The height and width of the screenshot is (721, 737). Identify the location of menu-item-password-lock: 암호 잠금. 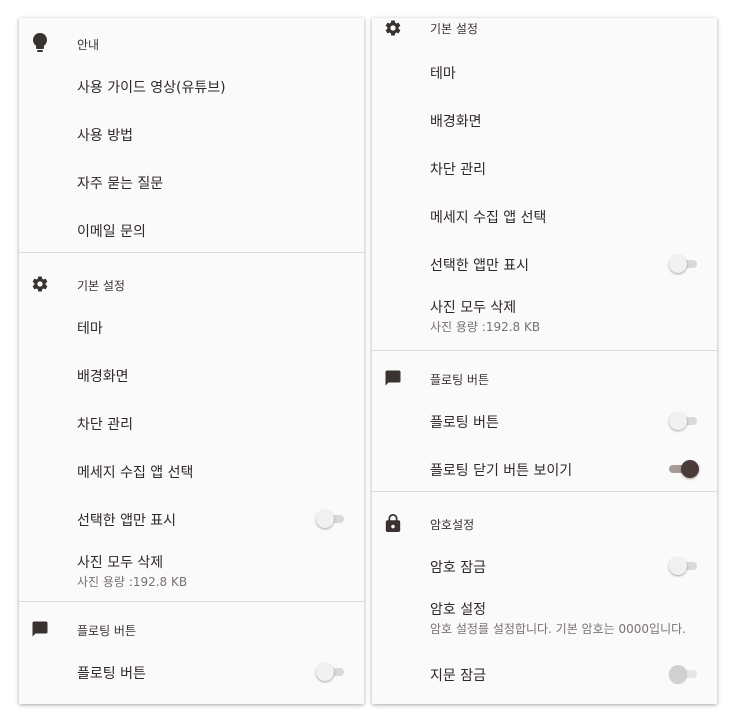
(544, 566).